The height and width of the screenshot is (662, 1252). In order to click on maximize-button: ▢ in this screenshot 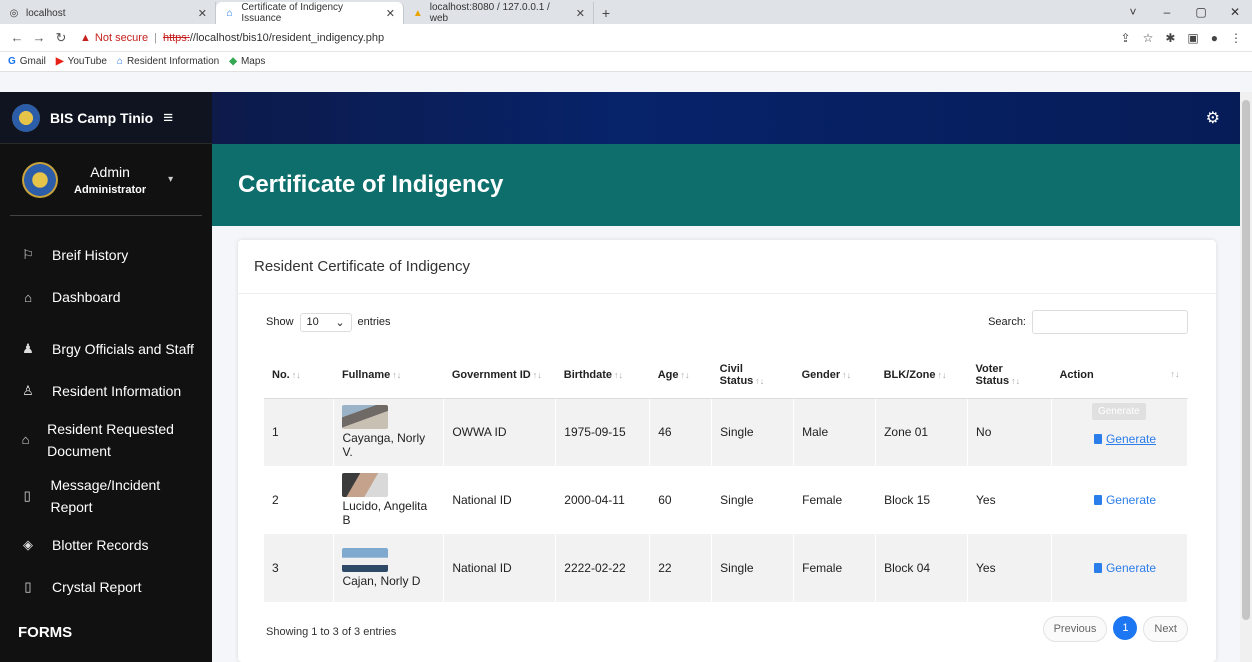, I will do `click(1201, 12)`.